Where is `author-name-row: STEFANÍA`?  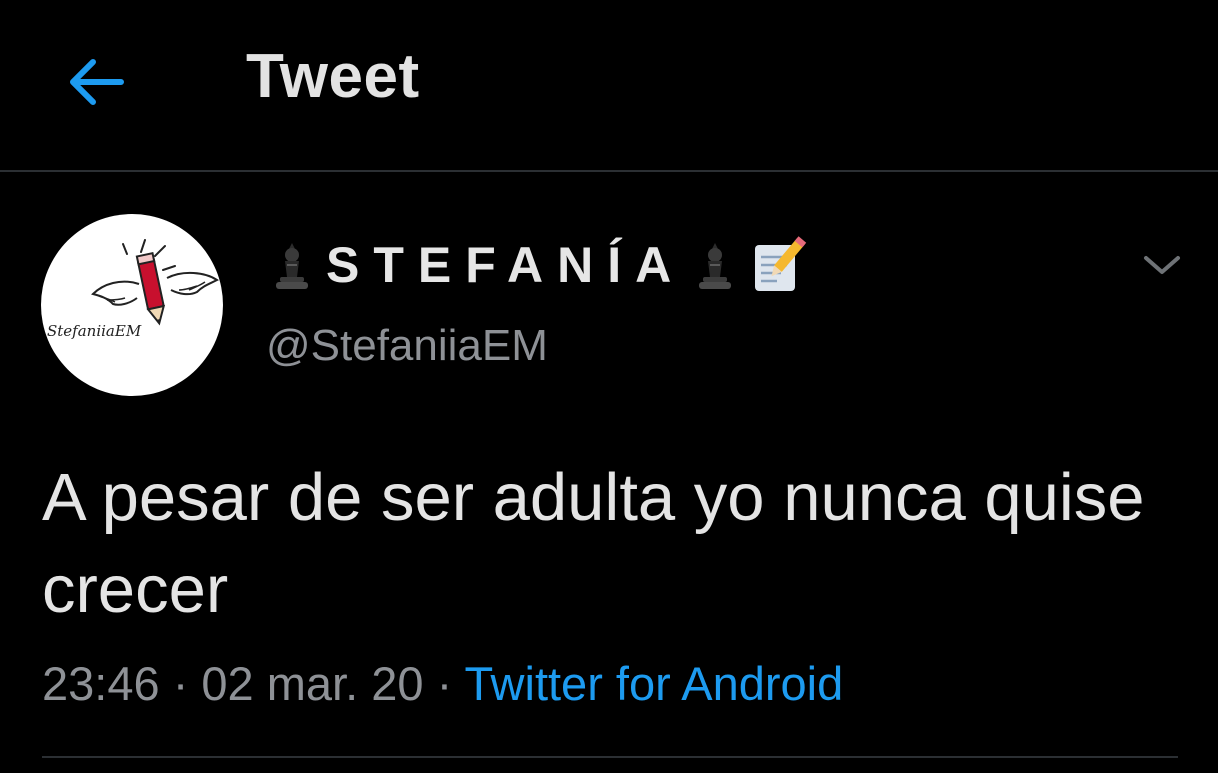
author-name-row: STEFANÍA is located at coordinates (537, 265).